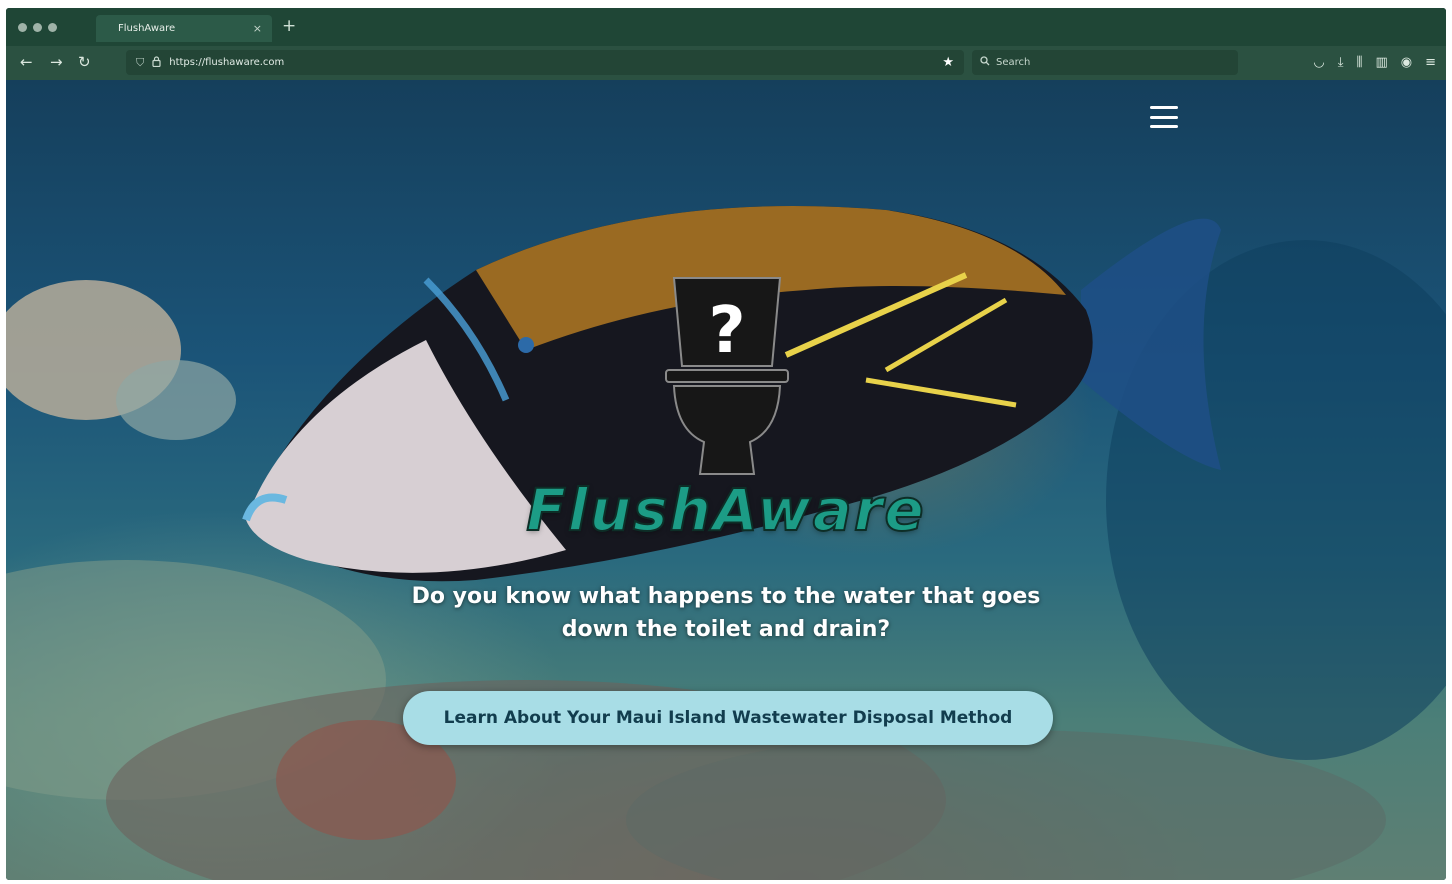 The height and width of the screenshot is (884, 1452). Describe the element at coordinates (140, 63) in the screenshot. I see `shield-icon: ⛉` at that location.